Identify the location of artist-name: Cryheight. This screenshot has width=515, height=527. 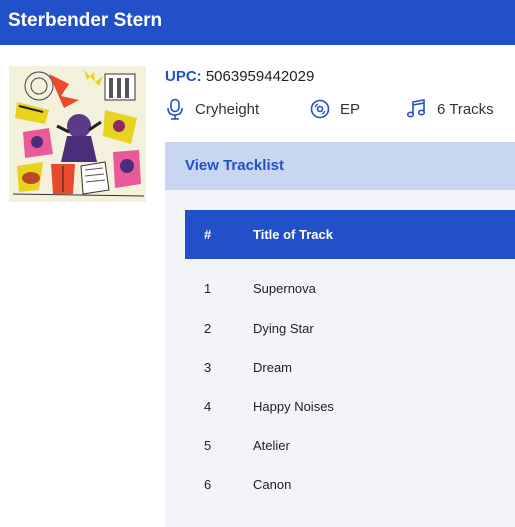
(227, 109).